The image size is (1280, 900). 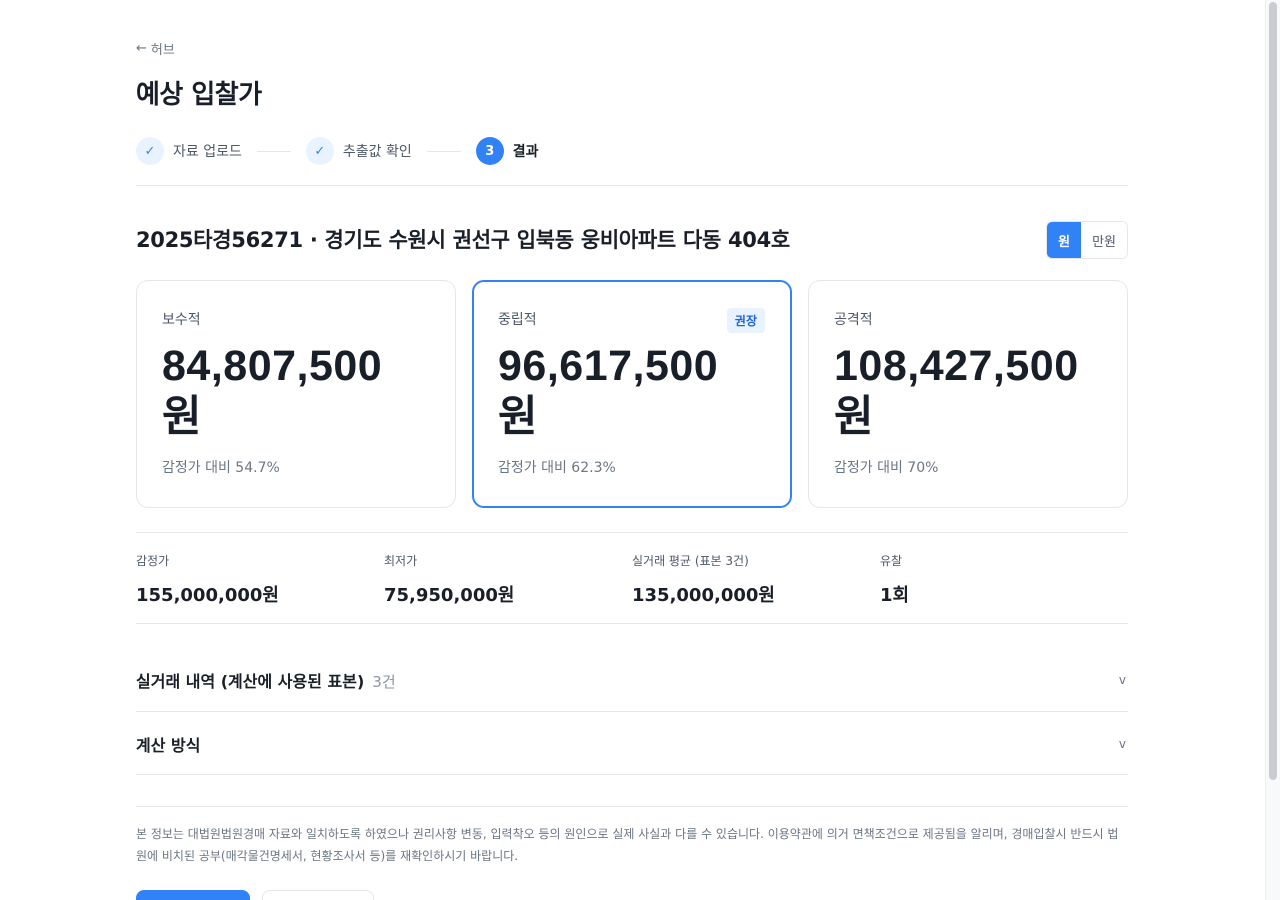 What do you see at coordinates (384, 682) in the screenshot?
I see `accordion-count: 3건` at bounding box center [384, 682].